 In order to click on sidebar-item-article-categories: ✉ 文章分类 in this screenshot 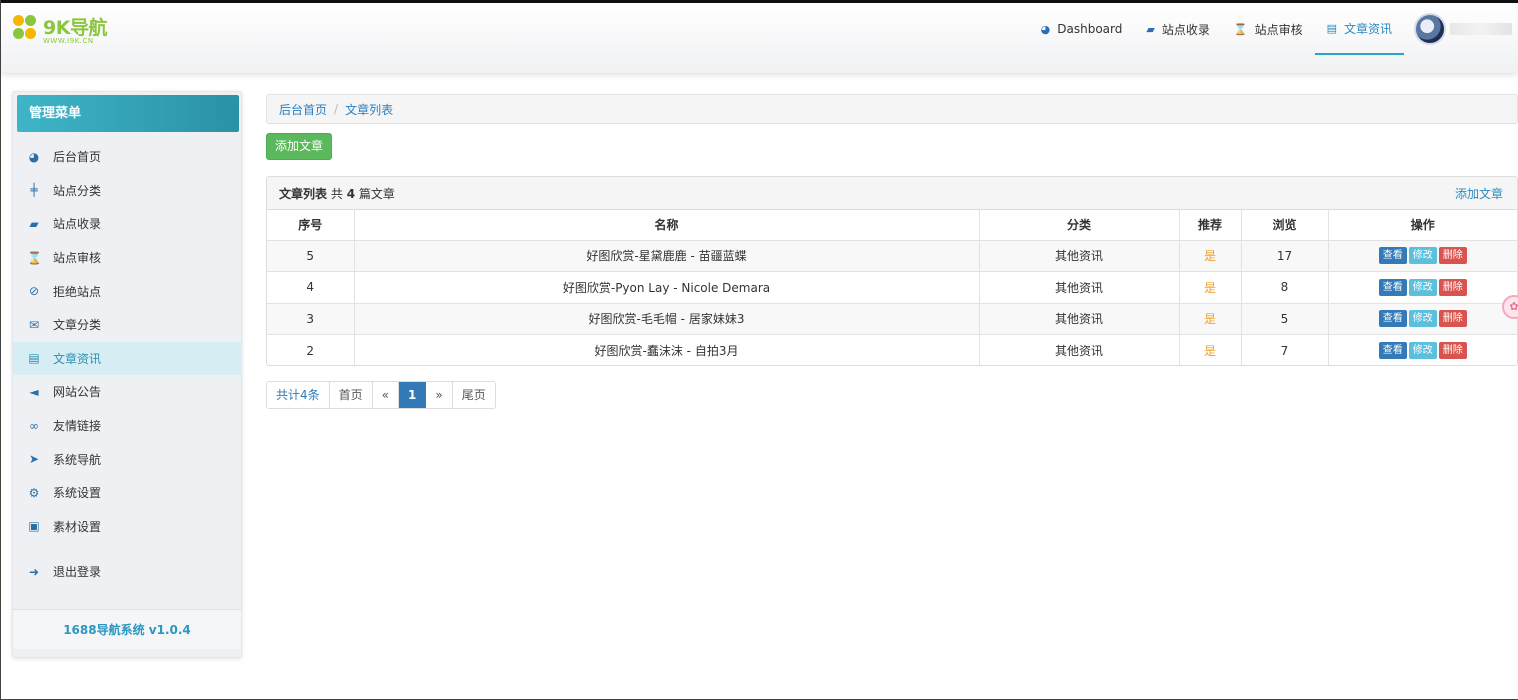, I will do `click(127, 325)`.